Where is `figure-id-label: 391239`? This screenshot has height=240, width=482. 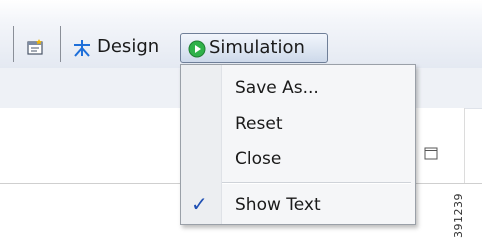 figure-id-label: 391239 is located at coordinates (458, 215).